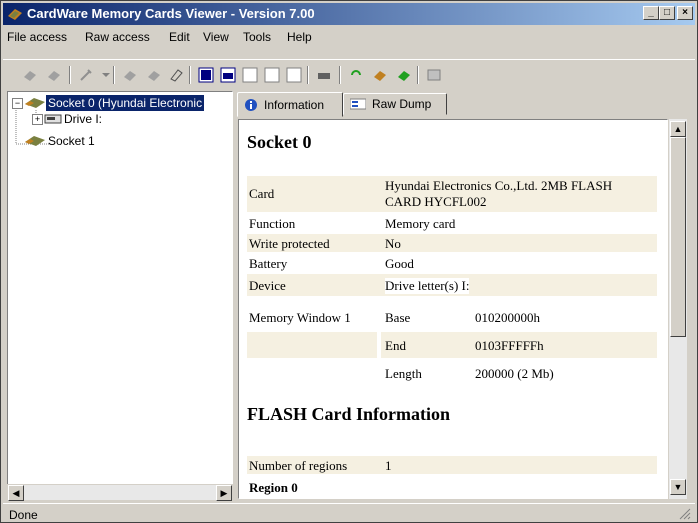  What do you see at coordinates (273, 487) in the screenshot?
I see `region-0-label: Region 0` at bounding box center [273, 487].